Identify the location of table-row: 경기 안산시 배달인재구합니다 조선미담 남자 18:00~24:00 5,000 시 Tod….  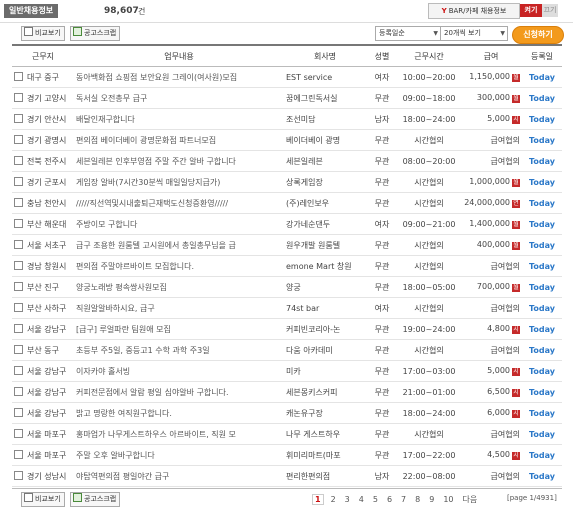
(287, 119).